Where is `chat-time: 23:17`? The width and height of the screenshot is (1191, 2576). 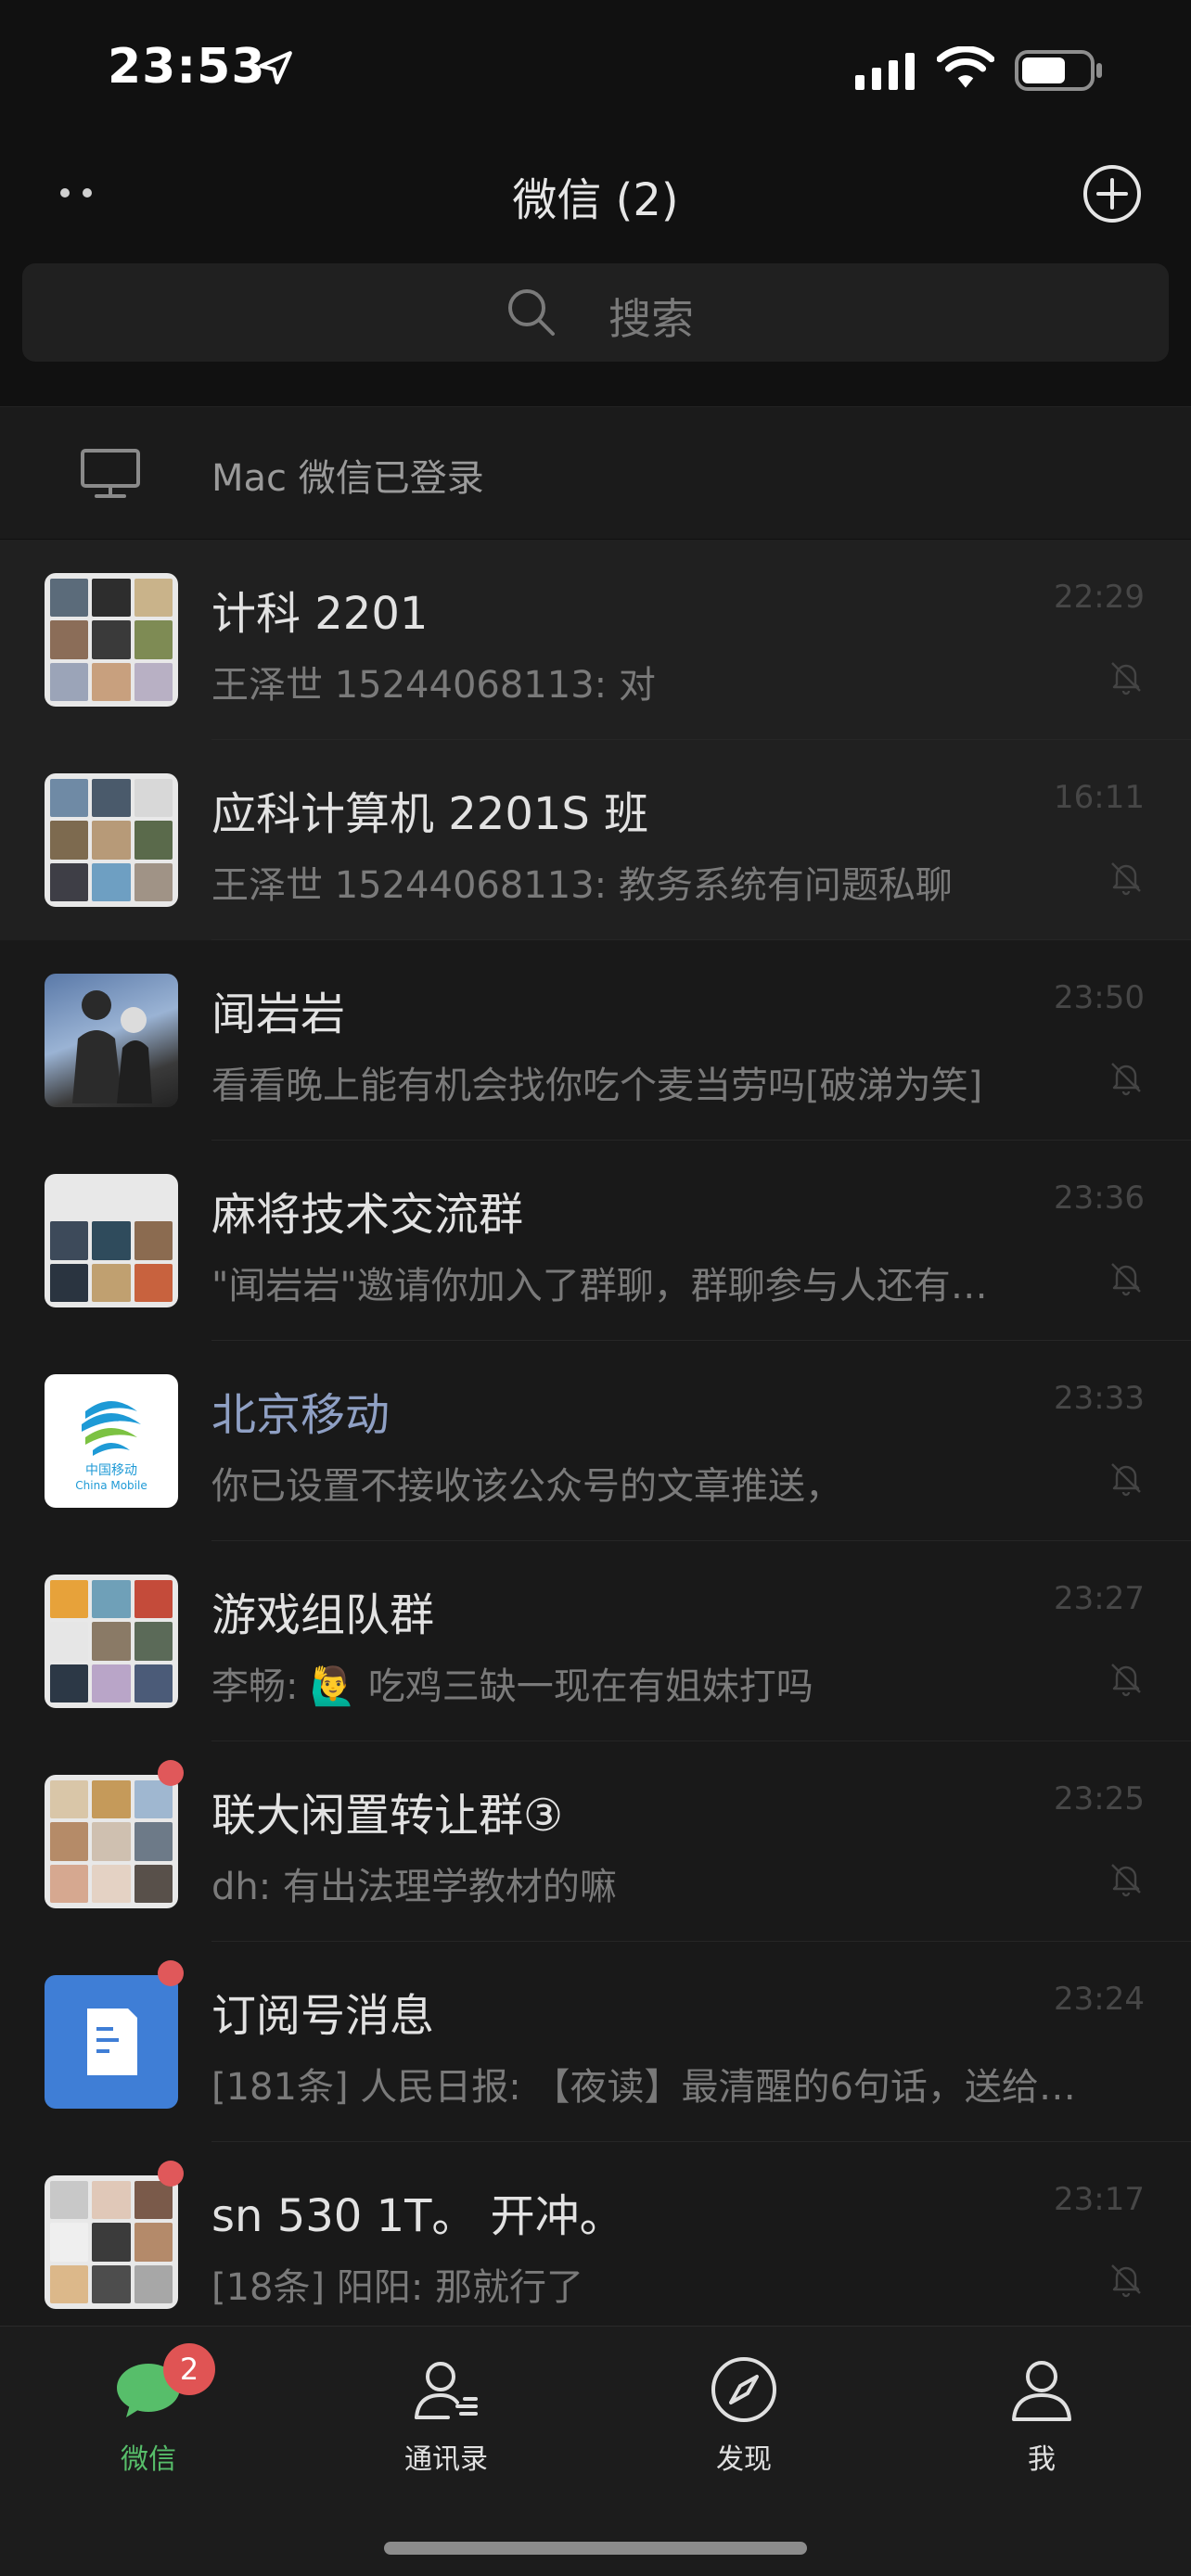 chat-time: 23:17 is located at coordinates (1099, 2199).